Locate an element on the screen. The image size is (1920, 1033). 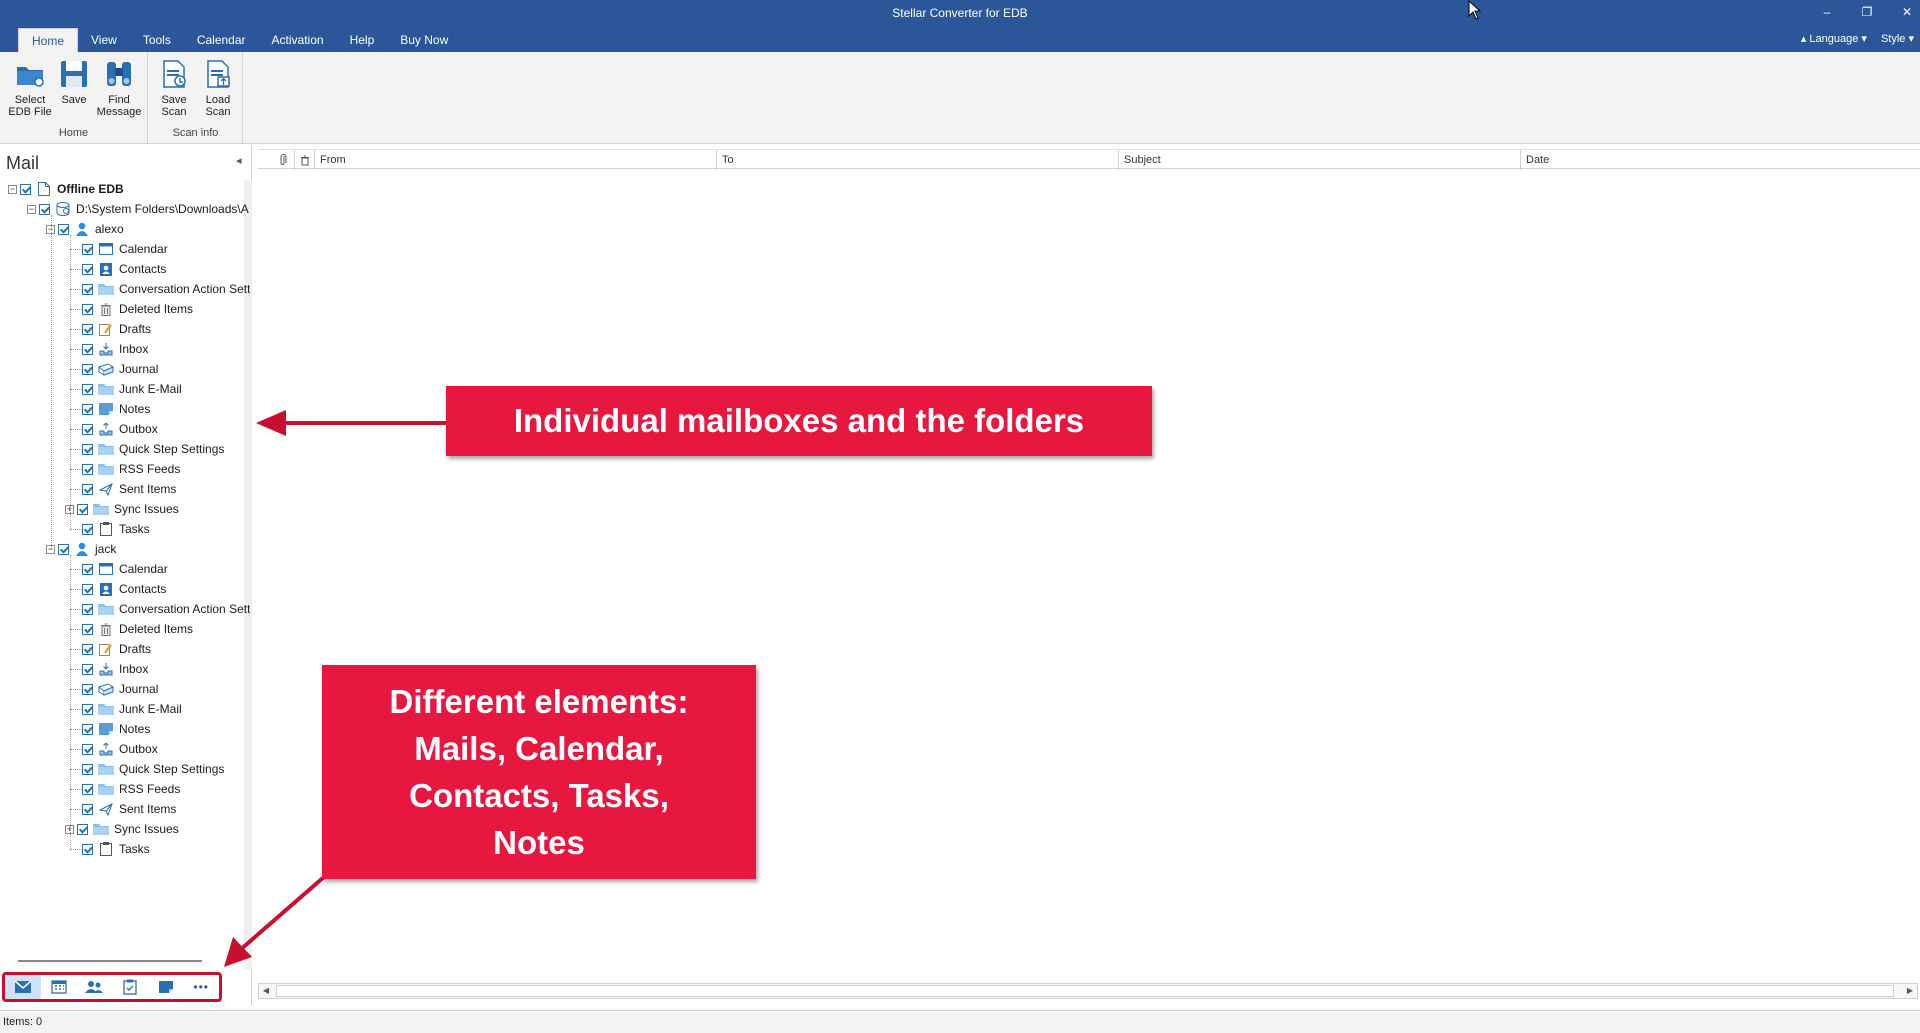
close-button: ✕ is located at coordinates (1906, 12).